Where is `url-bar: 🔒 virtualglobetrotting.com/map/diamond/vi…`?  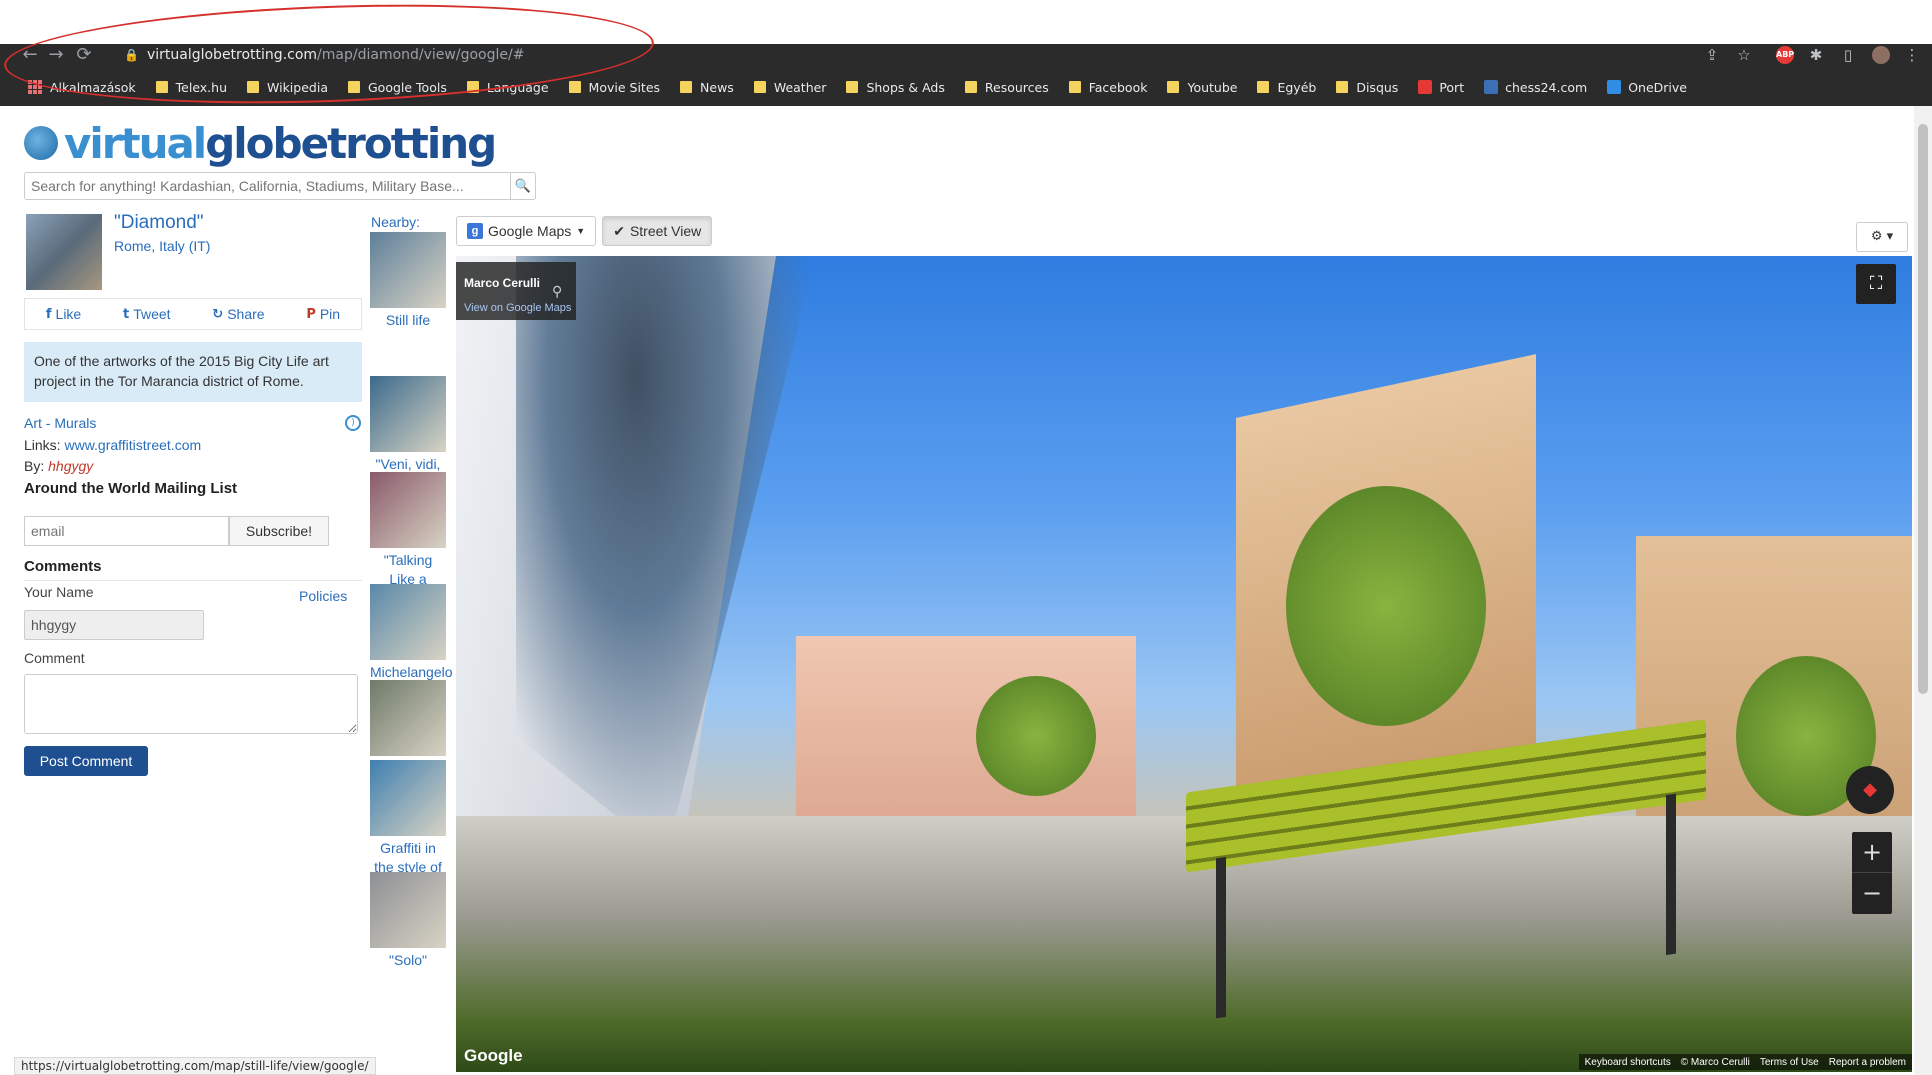
url-bar: 🔒 virtualglobetrotting.com/map/diamond/vi… is located at coordinates (904, 55).